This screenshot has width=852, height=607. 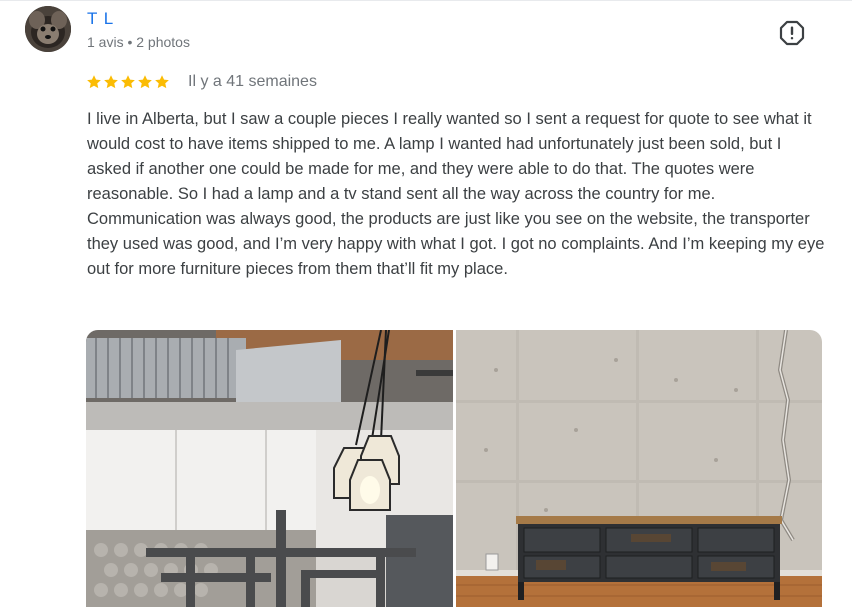 I want to click on report-flag-icon, so click(x=792, y=33).